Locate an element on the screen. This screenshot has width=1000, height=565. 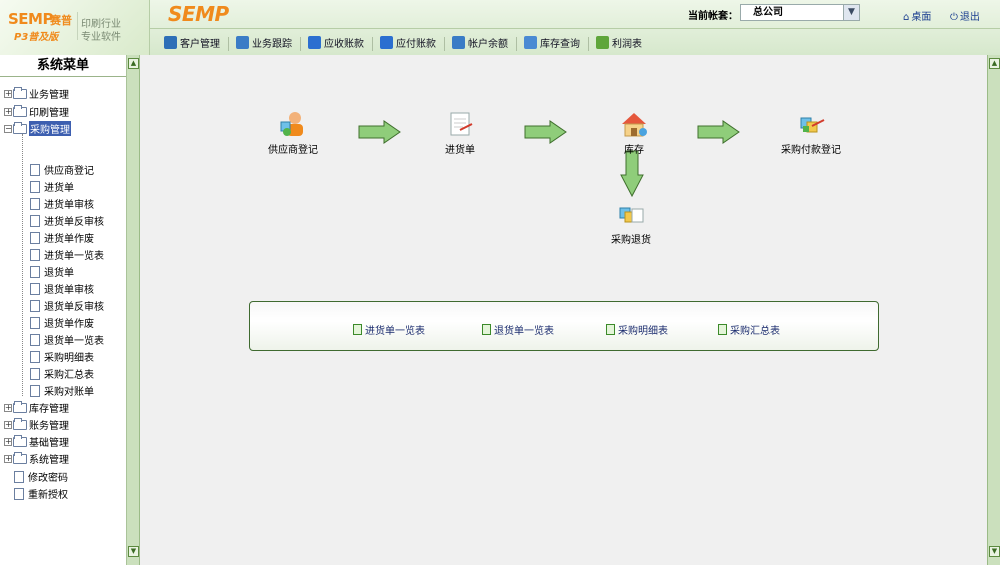
menu-payables: 应付账款 is located at coordinates (408, 42).